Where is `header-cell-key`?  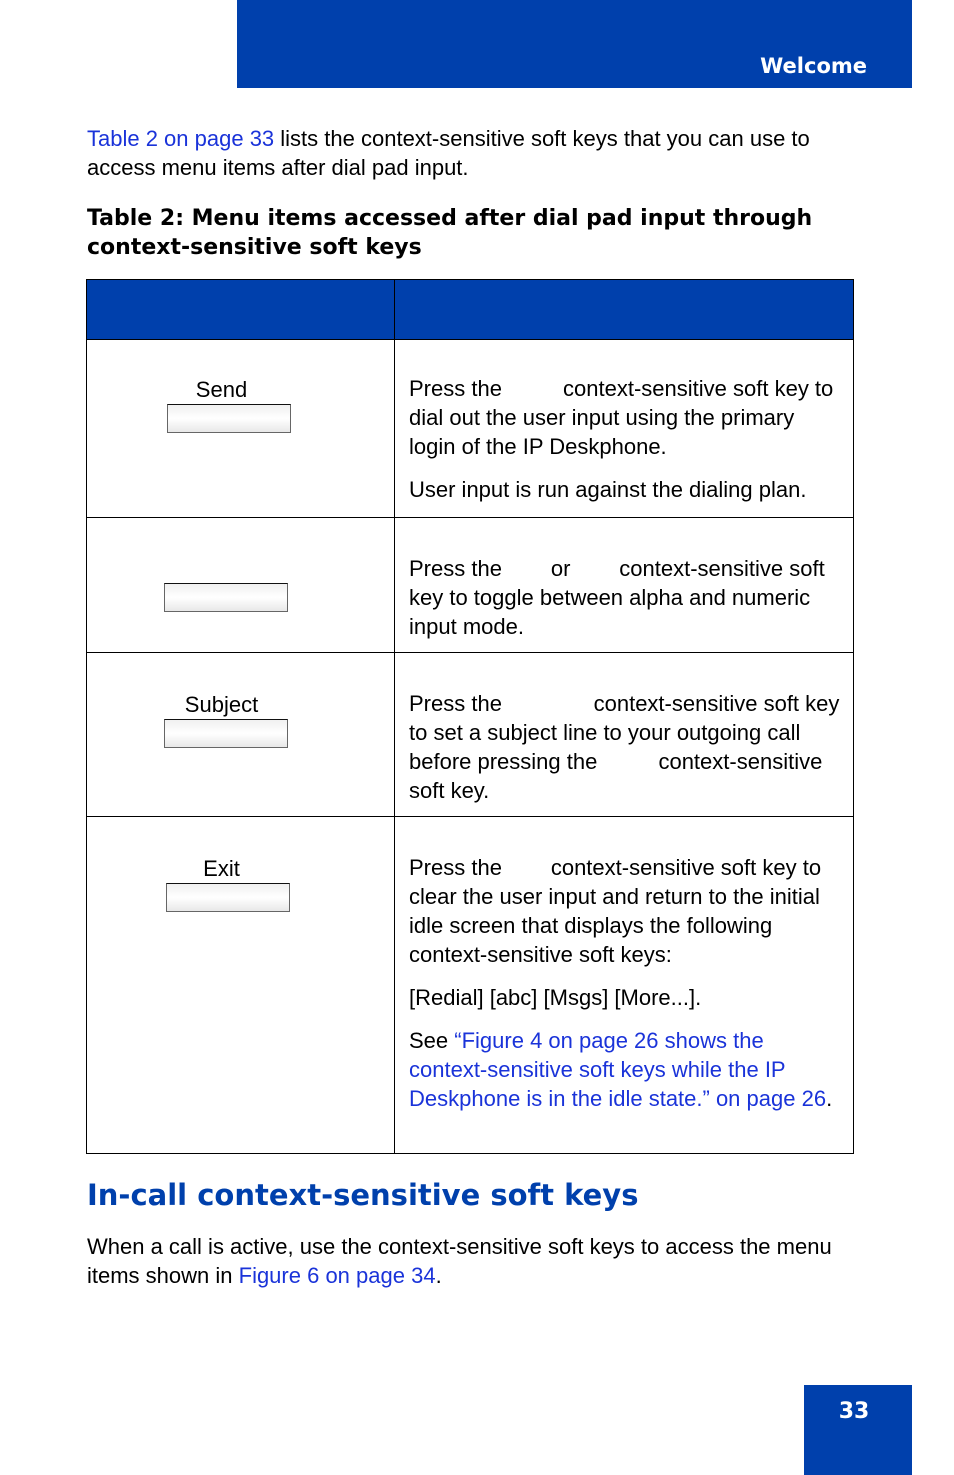
header-cell-key is located at coordinates (240, 309).